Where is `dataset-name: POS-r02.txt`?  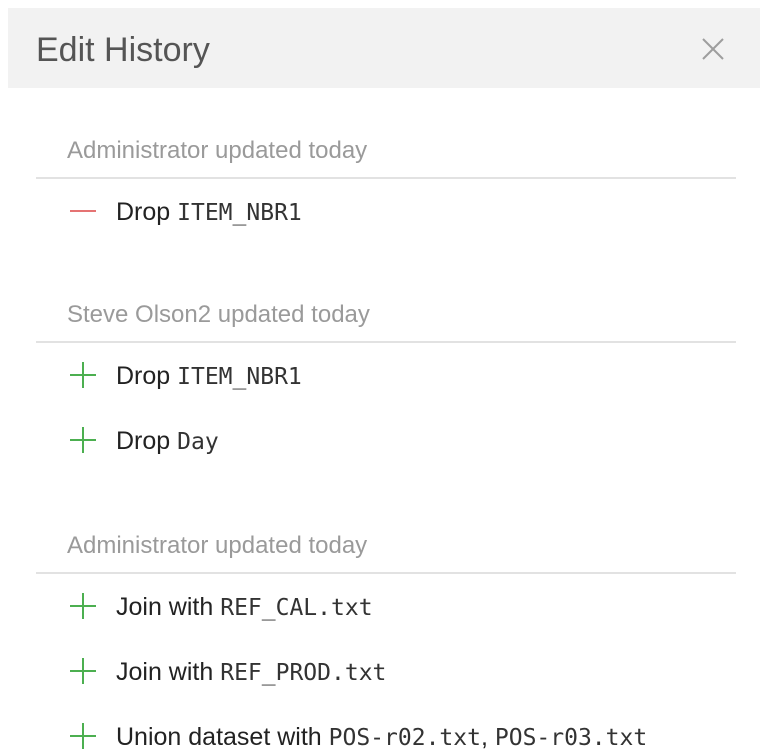 dataset-name: POS-r02.txt is located at coordinates (404, 738).